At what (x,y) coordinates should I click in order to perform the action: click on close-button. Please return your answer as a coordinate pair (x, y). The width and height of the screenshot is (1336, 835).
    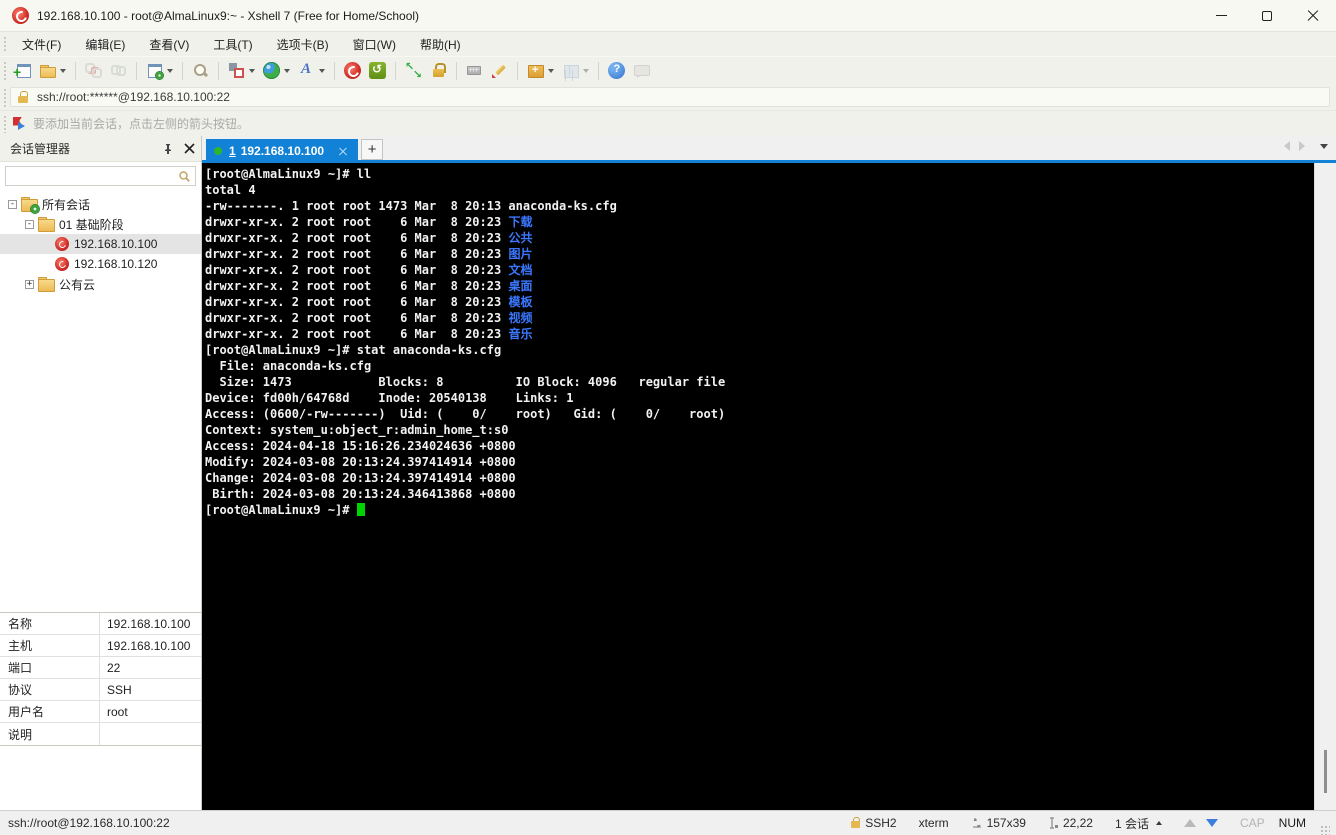
    Looking at the image, I should click on (1313, 15).